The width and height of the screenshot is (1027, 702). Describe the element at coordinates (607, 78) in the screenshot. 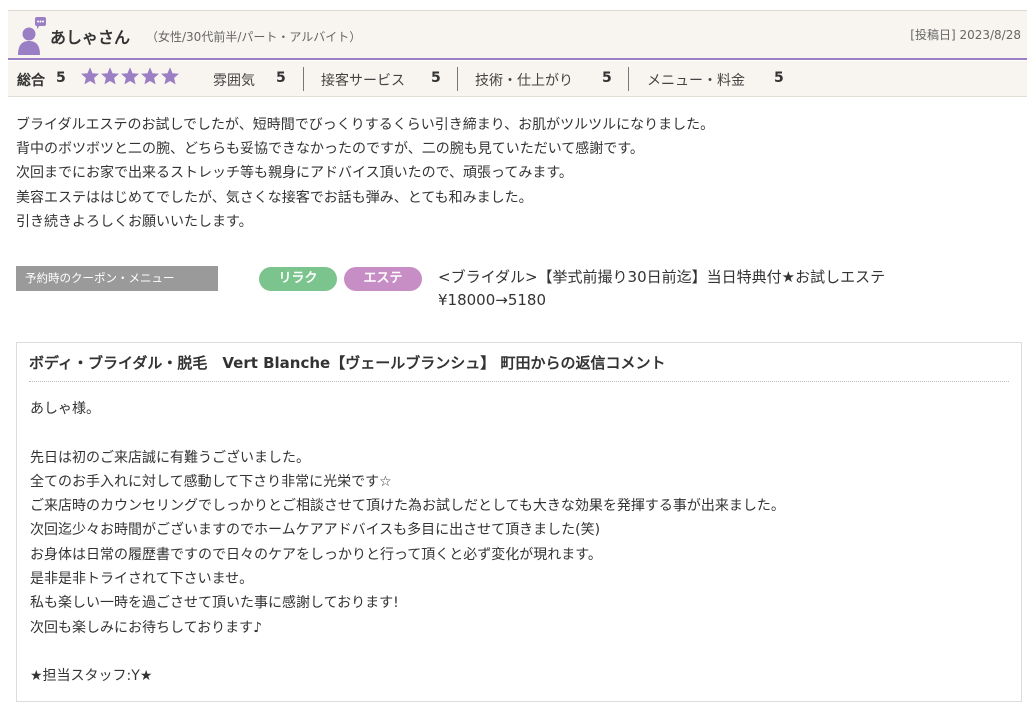

I see `rating-value-technique: 5` at that location.